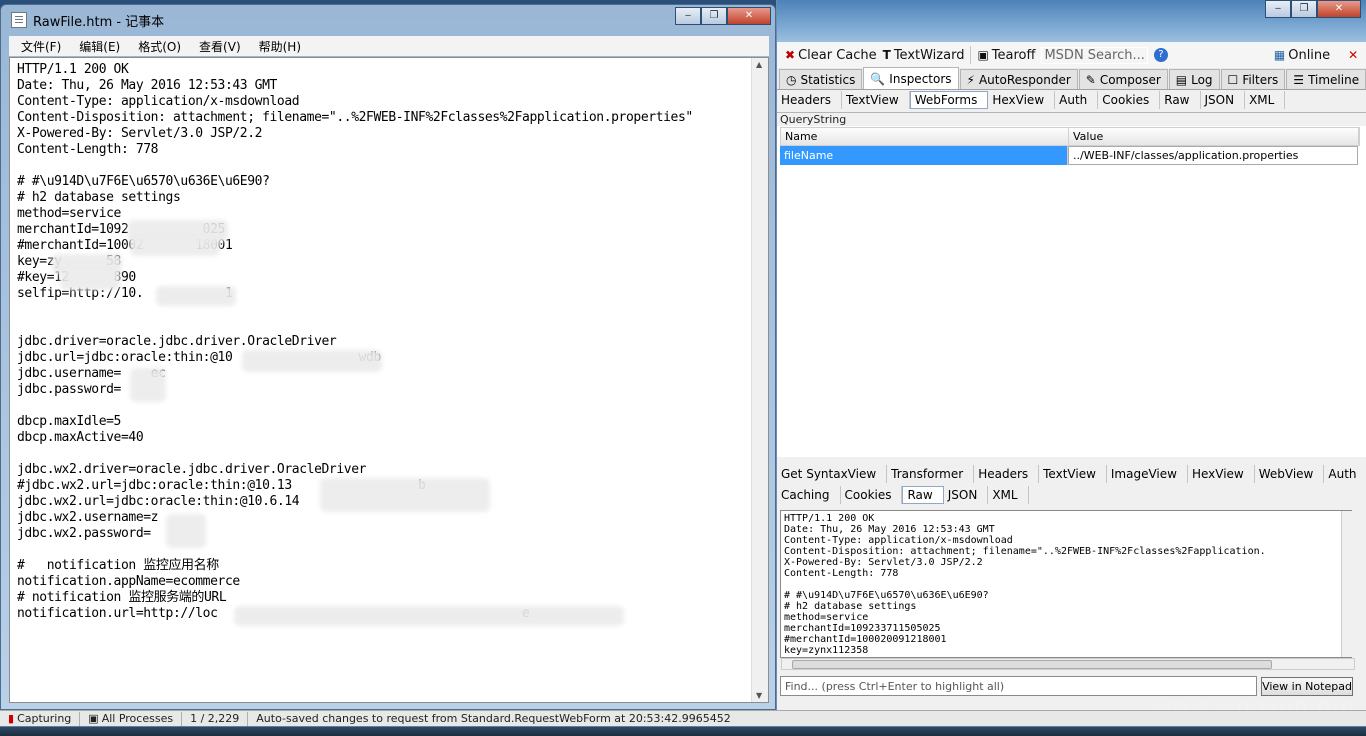 The height and width of the screenshot is (736, 1366). I want to click on response-tab-webview: WebView, so click(1290, 474).